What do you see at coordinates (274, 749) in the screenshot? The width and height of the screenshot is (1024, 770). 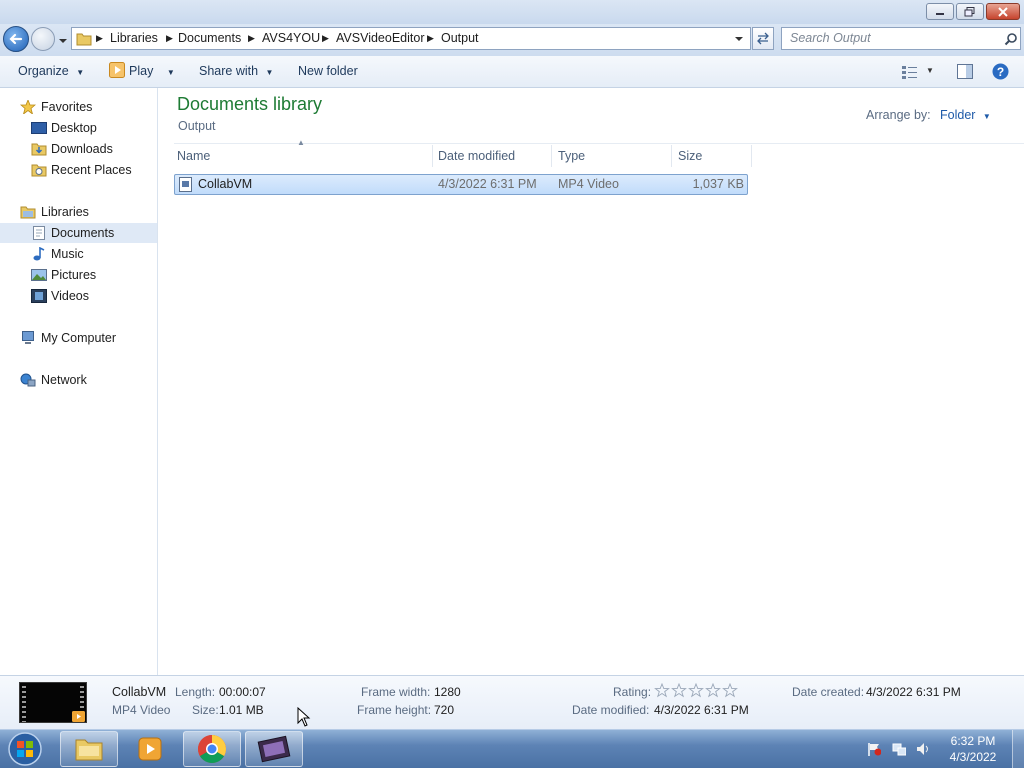 I see `taskbar-video-editor-button` at bounding box center [274, 749].